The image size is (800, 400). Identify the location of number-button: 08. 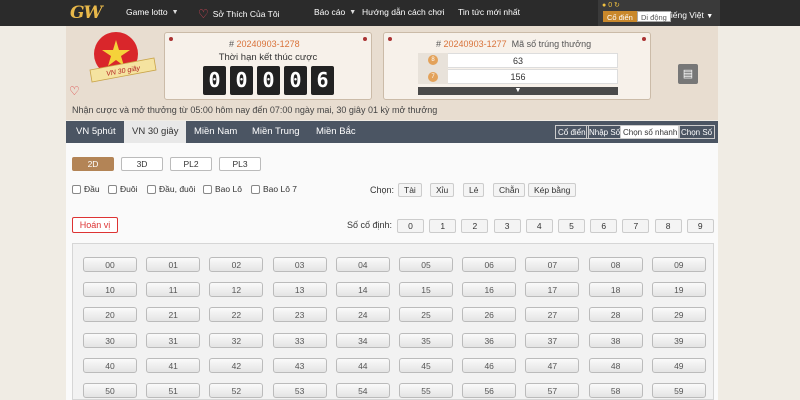
(615, 264).